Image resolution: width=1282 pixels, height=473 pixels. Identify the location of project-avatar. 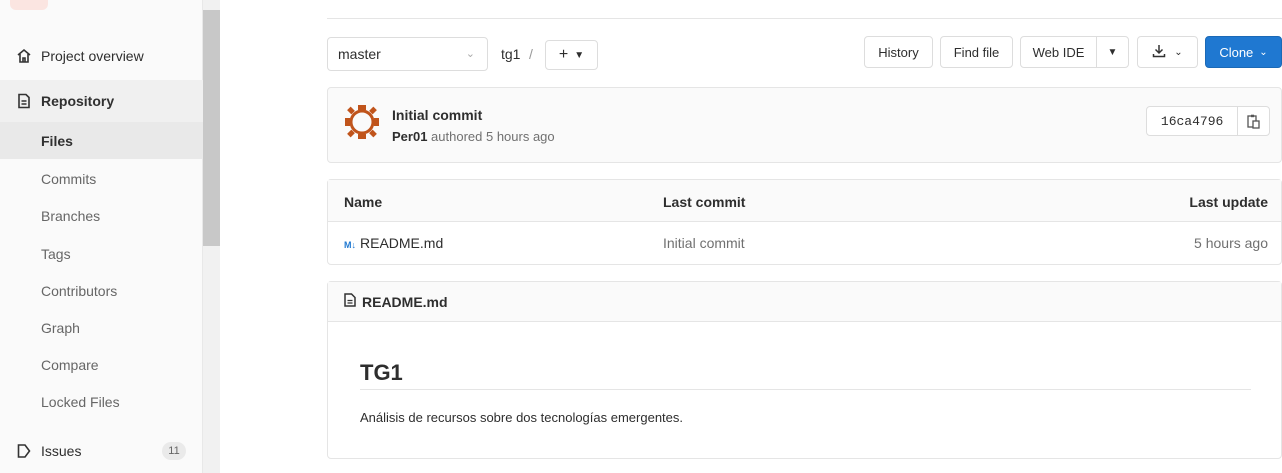
(29, 5).